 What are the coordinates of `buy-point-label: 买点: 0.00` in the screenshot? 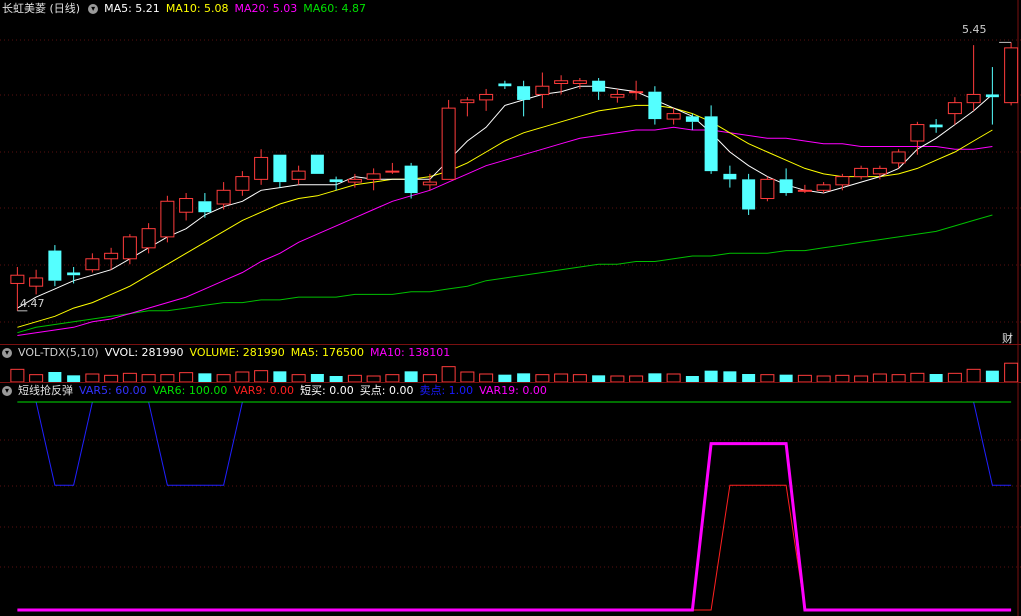 It's located at (386, 390).